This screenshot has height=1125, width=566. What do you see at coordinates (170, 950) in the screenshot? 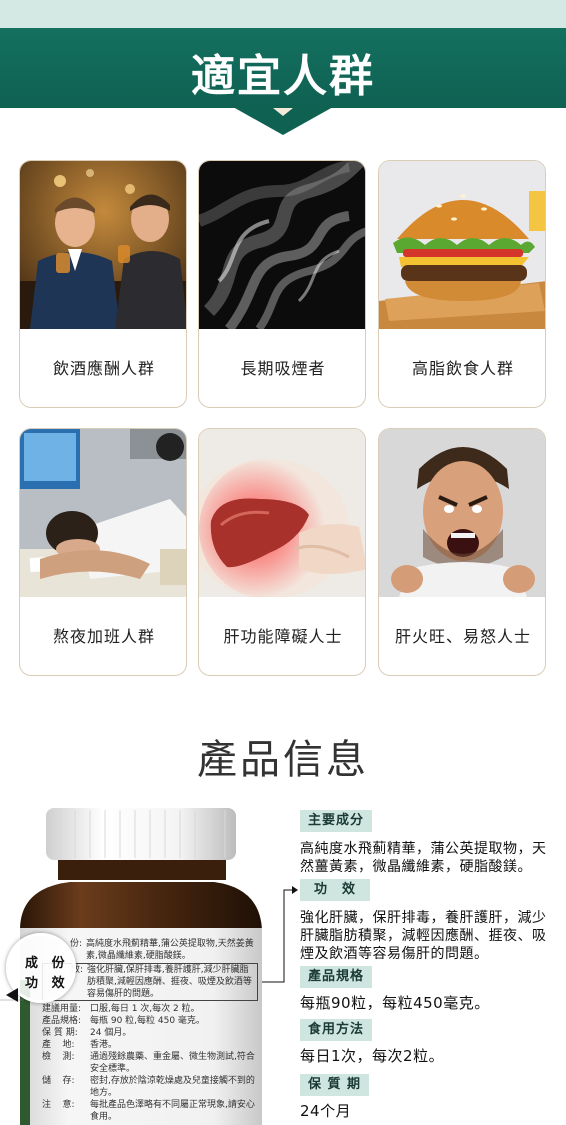
I see `label-ingredients-text: 高純度水飛薊精華,蒲公英提取物,天然姜黃素,微晶纖維素,硬脂酸鎂。` at bounding box center [170, 950].